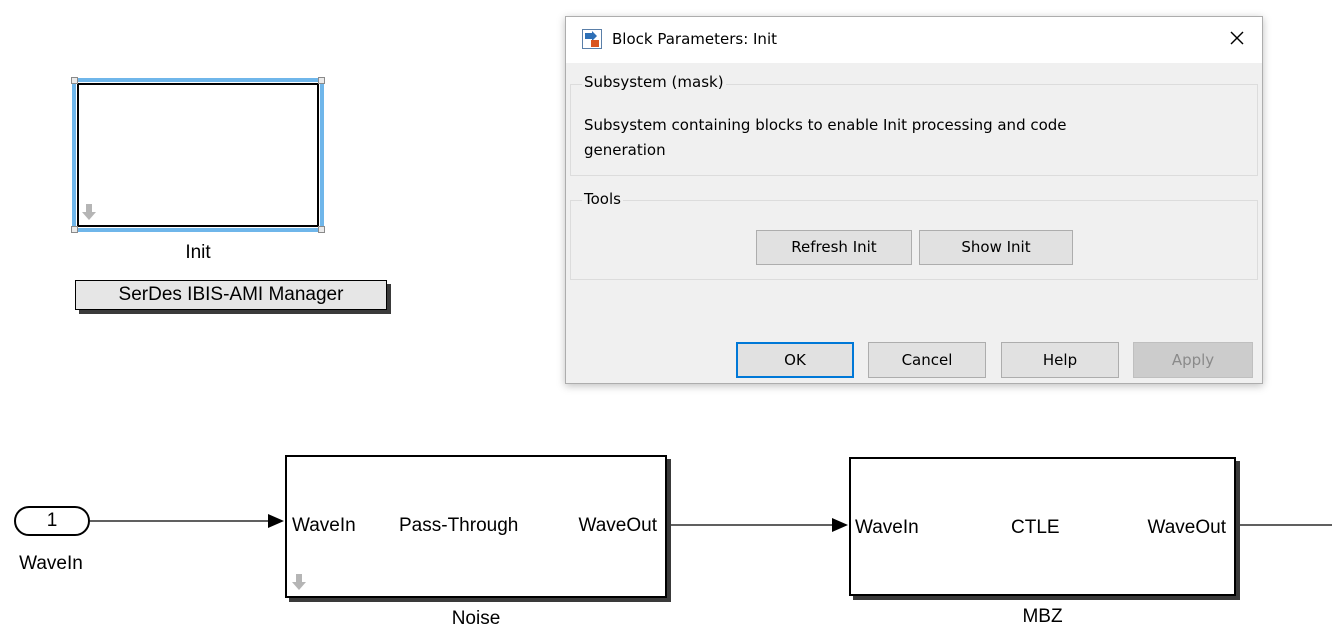 The image size is (1332, 631). I want to click on inport-label: WaveIn, so click(51, 563).